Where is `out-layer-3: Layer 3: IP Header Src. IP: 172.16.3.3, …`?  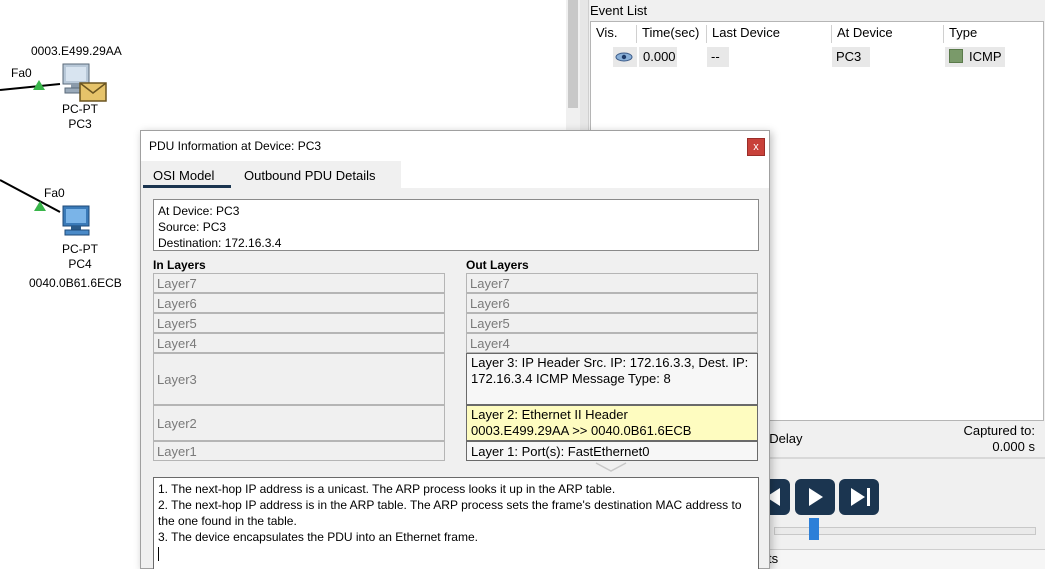 out-layer-3: Layer 3: IP Header Src. IP: 172.16.3.3, … is located at coordinates (612, 379).